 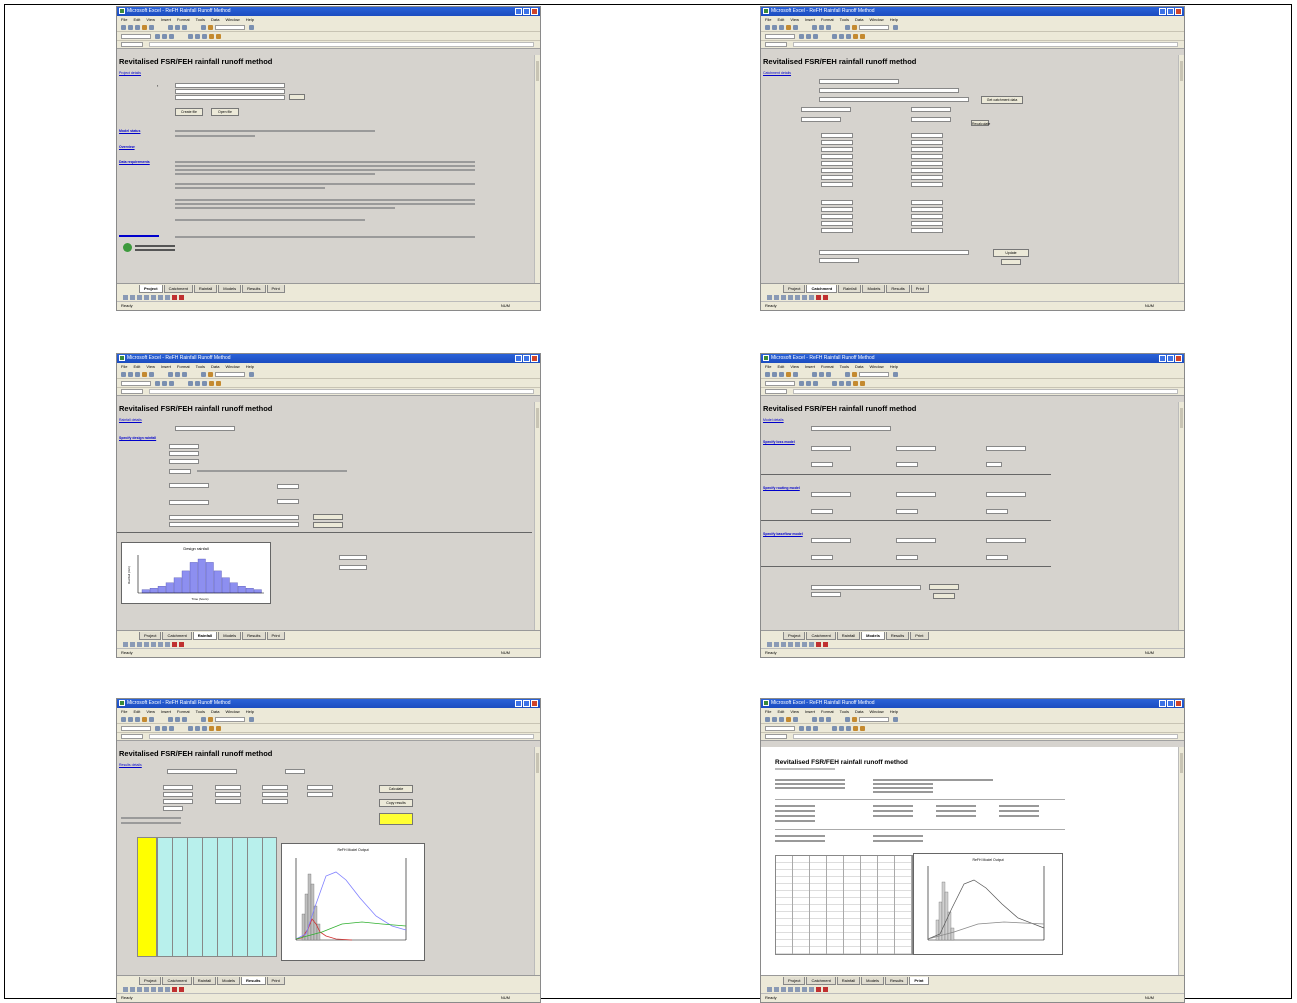 I want to click on duration-field, so click(x=184, y=453).